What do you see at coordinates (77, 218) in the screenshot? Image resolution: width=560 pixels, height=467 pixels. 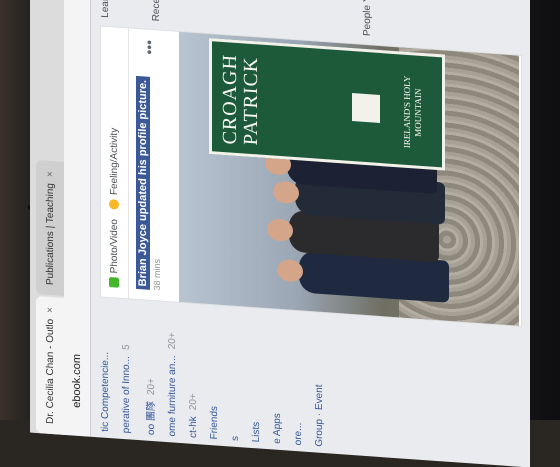 I see `address-bar: ebook.com` at bounding box center [77, 218].